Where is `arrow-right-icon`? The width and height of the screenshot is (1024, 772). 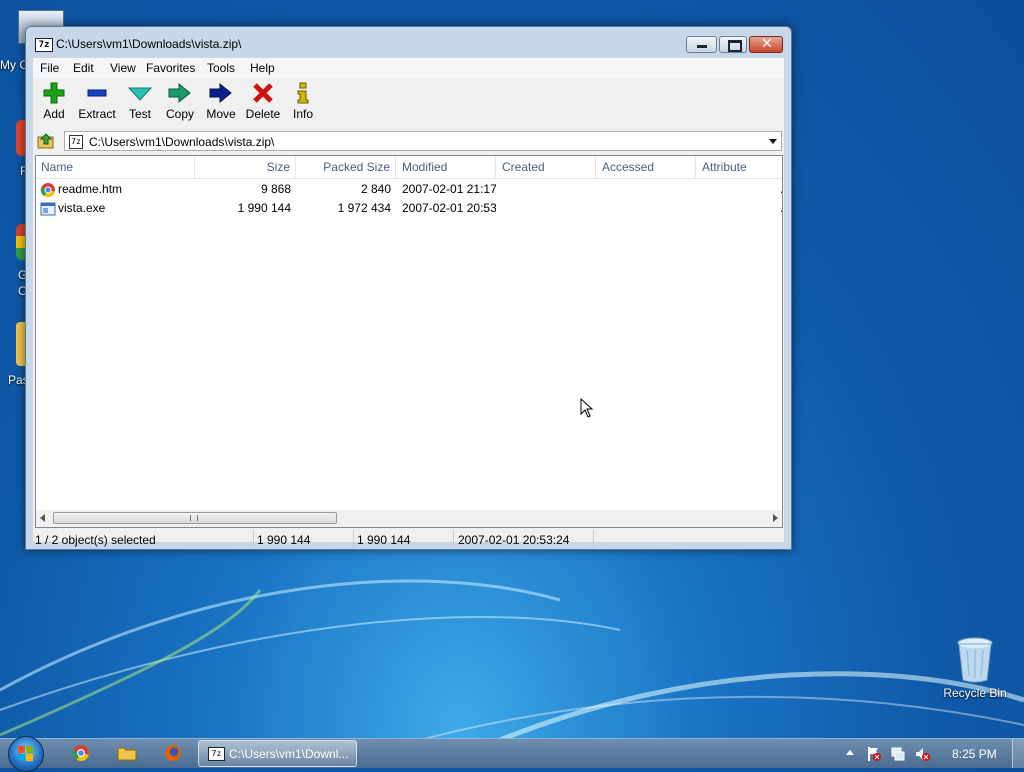 arrow-right-icon is located at coordinates (220, 93).